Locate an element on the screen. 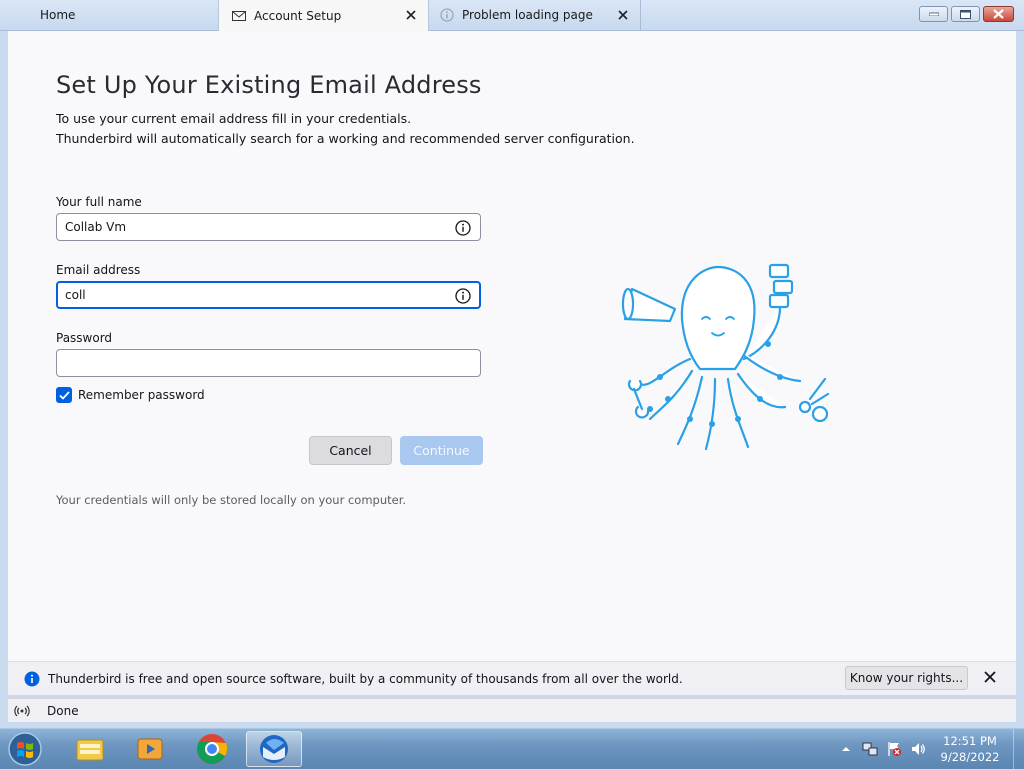  full-name-label: Your full name is located at coordinates (99, 202).